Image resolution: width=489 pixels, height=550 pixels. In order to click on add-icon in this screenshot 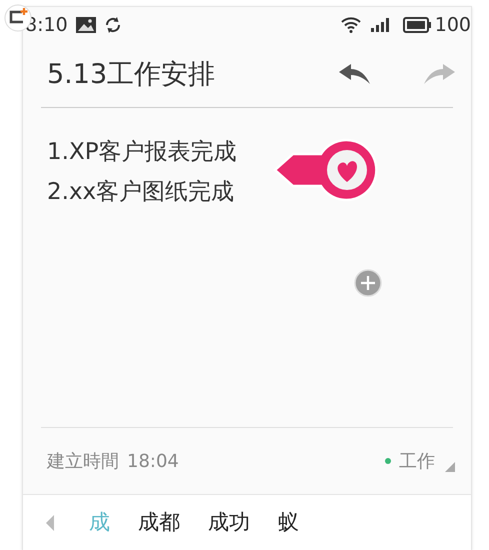, I will do `click(368, 283)`.